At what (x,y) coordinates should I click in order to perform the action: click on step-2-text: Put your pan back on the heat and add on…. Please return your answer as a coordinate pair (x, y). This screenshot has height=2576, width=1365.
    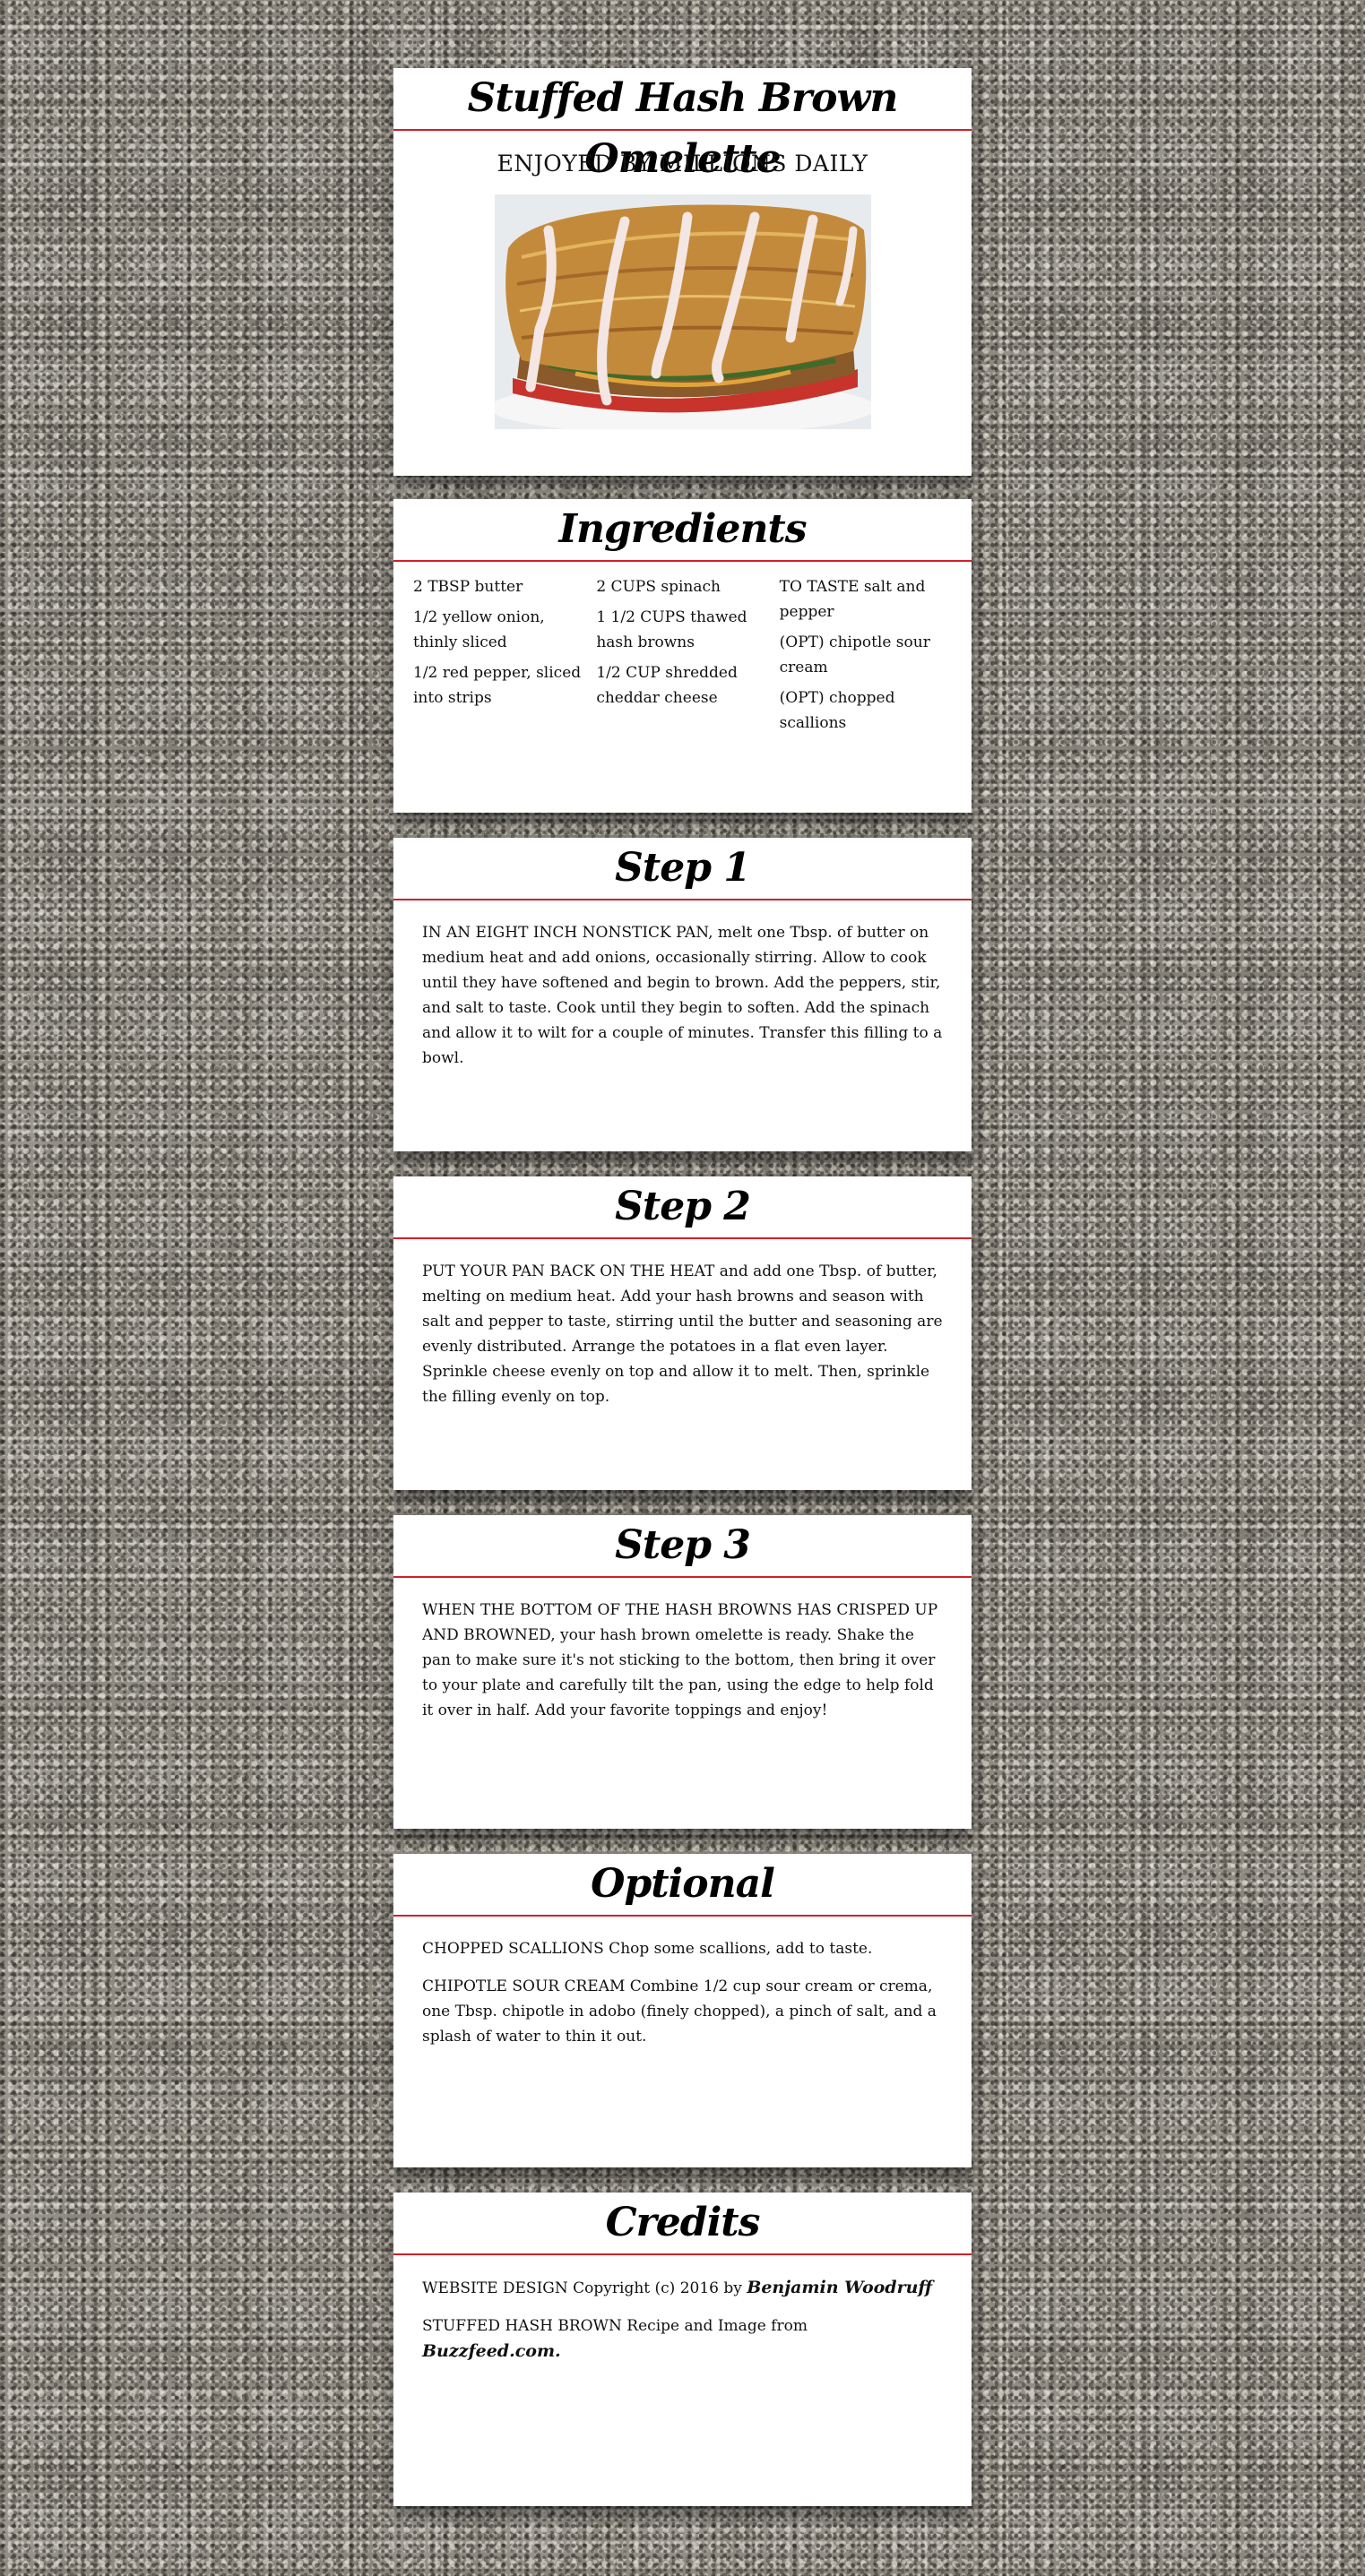
    Looking at the image, I should click on (682, 1334).